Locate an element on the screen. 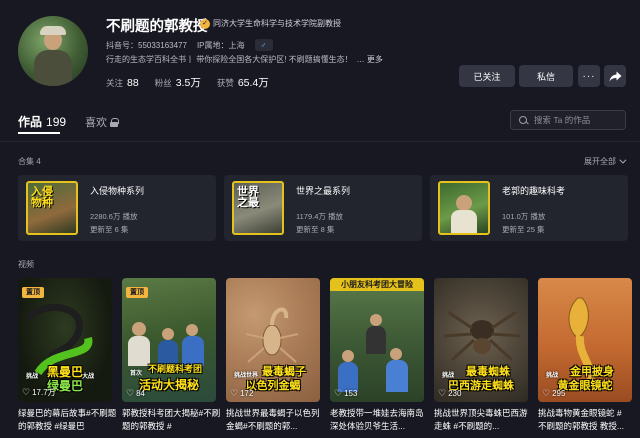  video-title: 绿曼巴的幕后故事#不刷题的郭教授 #绿曼巴 is located at coordinates (68, 420).